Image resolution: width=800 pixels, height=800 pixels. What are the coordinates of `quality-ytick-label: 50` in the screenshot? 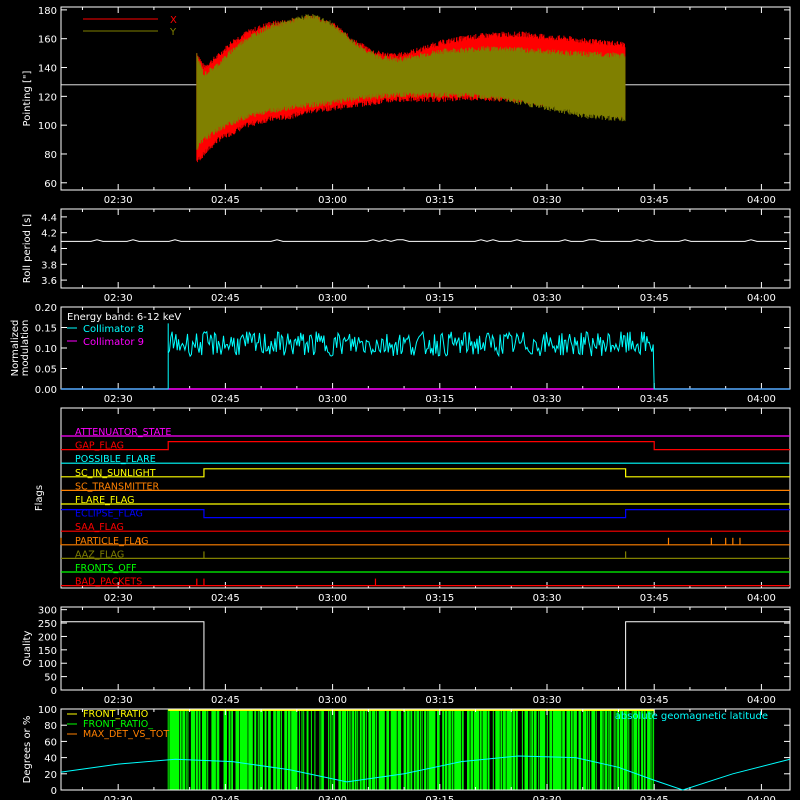 It's located at (50, 678).